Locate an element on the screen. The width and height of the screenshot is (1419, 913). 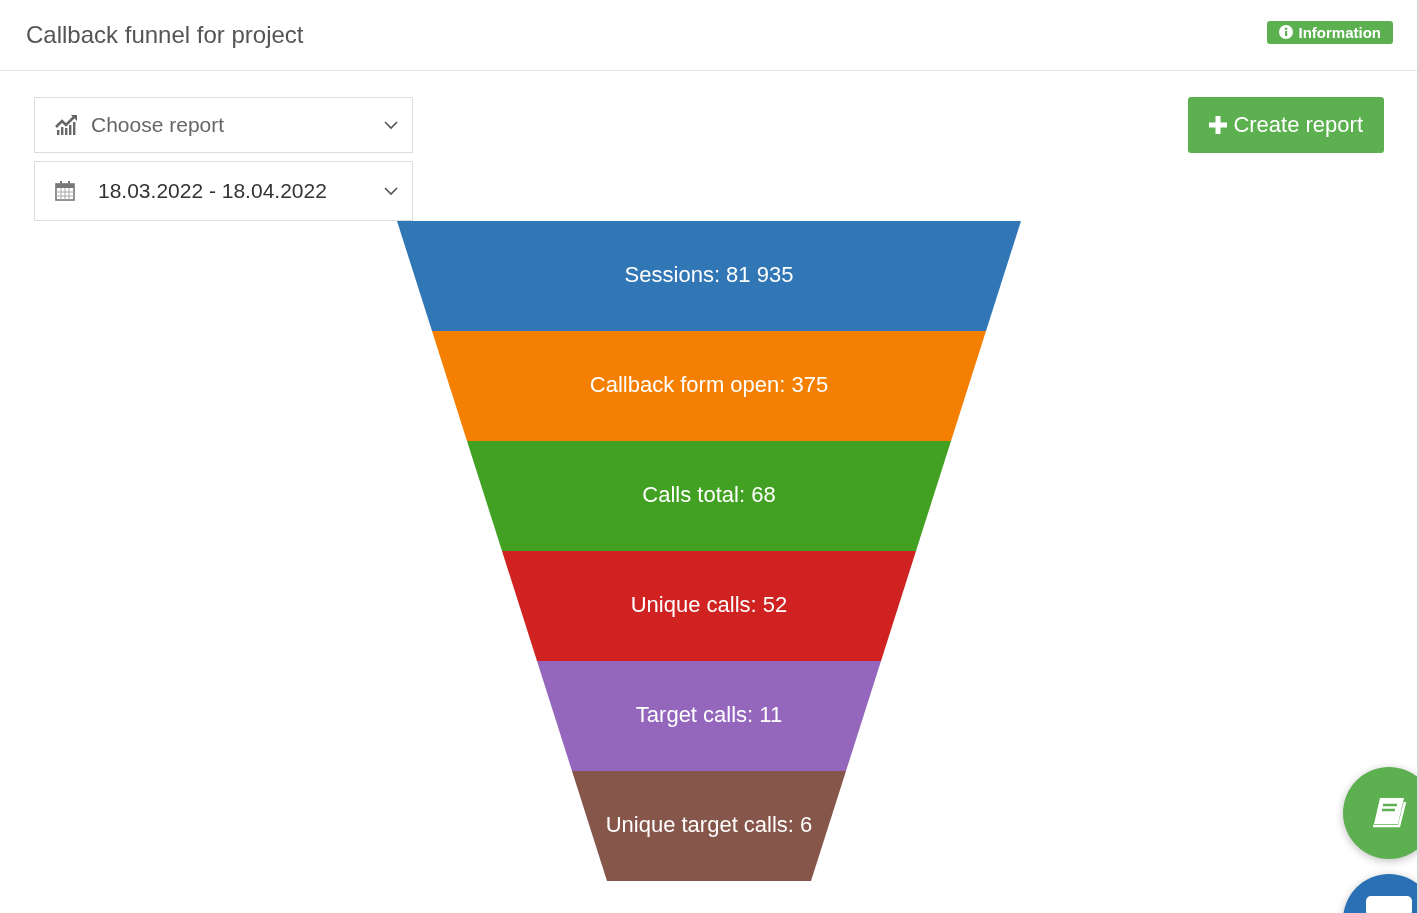
guide-button is located at coordinates (1380, 813).